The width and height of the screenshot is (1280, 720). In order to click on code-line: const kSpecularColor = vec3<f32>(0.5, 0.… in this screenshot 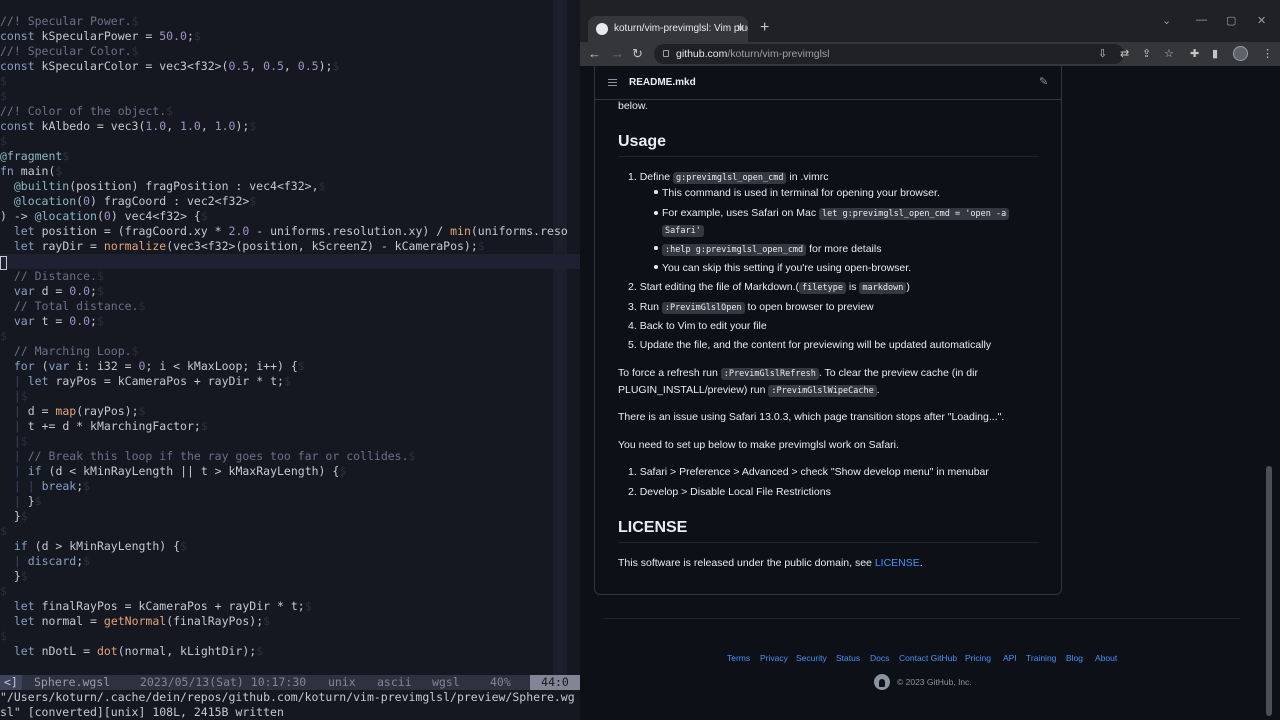, I will do `click(169, 66)`.